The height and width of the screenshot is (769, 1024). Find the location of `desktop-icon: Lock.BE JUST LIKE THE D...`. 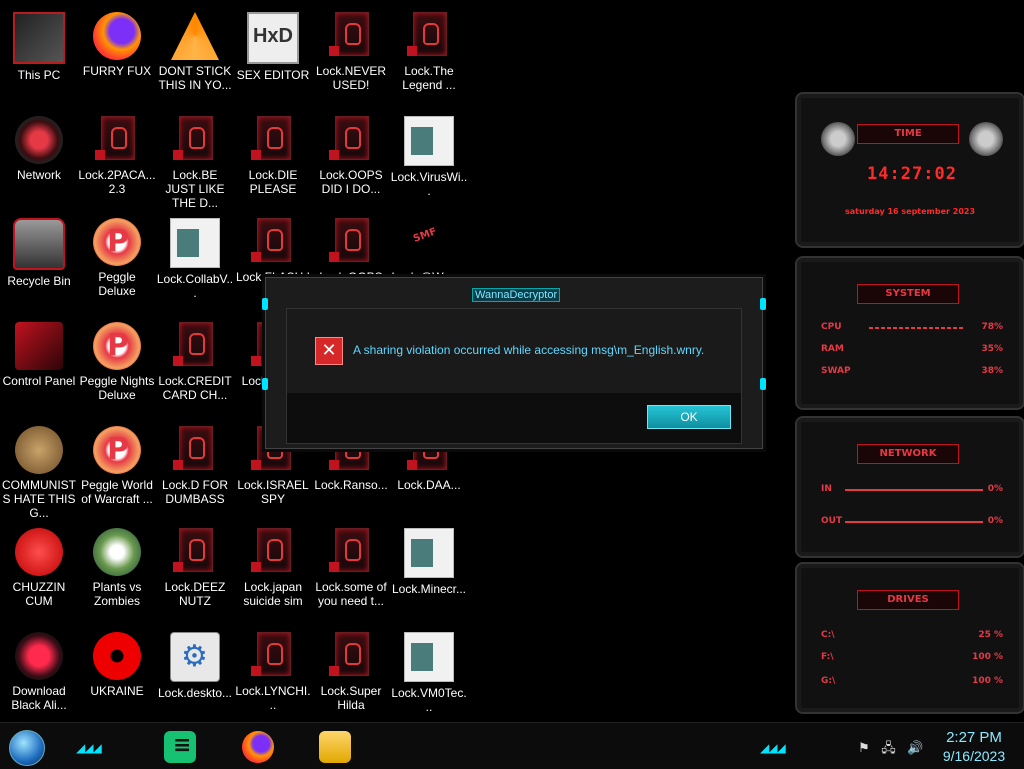

desktop-icon: Lock.BE JUST LIKE THE D... is located at coordinates (195, 160).